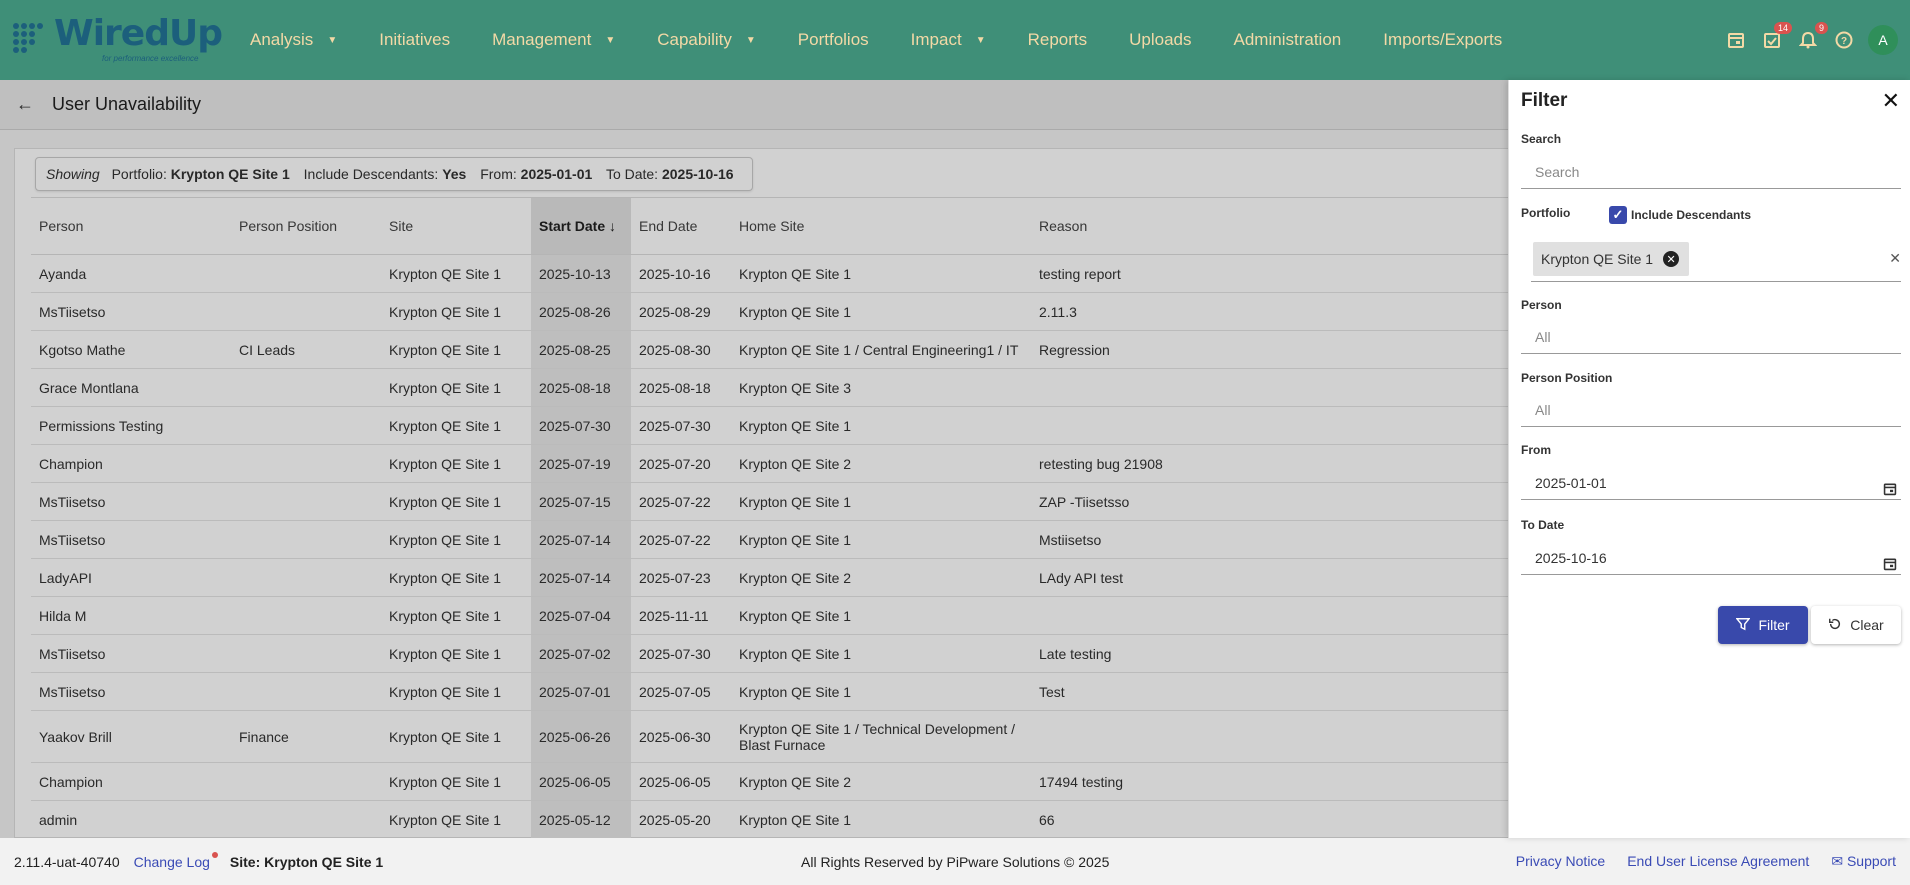 Image resolution: width=1910 pixels, height=885 pixels. Describe the element at coordinates (1680, 215) in the screenshot. I see `include-descendants-checkbox: ✓ Include Descendants` at that location.